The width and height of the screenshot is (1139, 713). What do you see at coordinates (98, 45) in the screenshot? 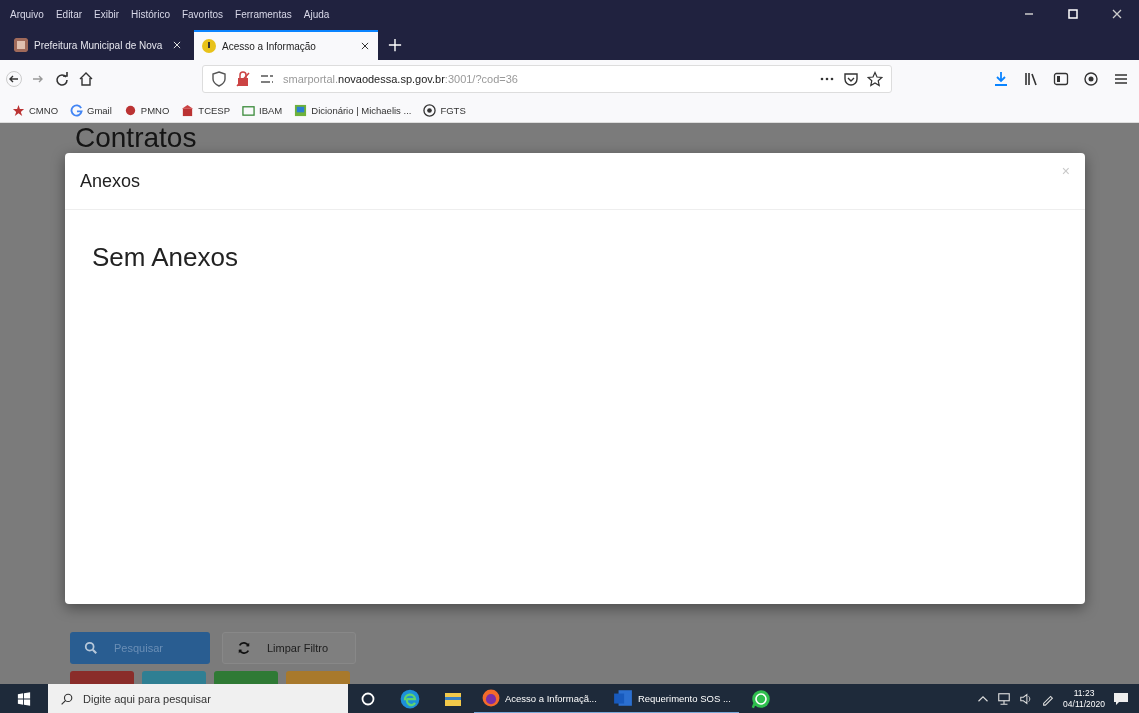
I see `browser-tab: Prefeitura Municipal de Nova` at bounding box center [98, 45].